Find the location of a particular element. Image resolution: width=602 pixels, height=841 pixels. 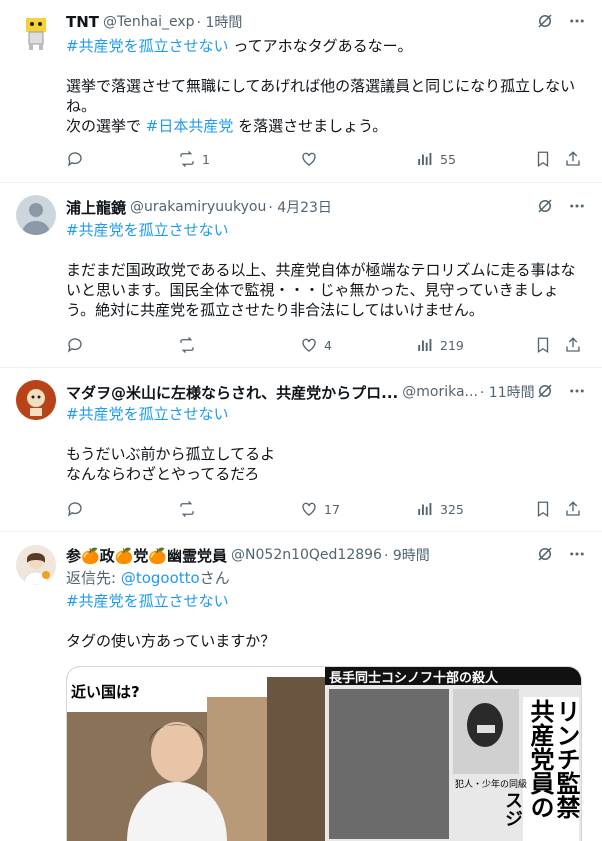

views-button: 55 is located at coordinates (436, 159).